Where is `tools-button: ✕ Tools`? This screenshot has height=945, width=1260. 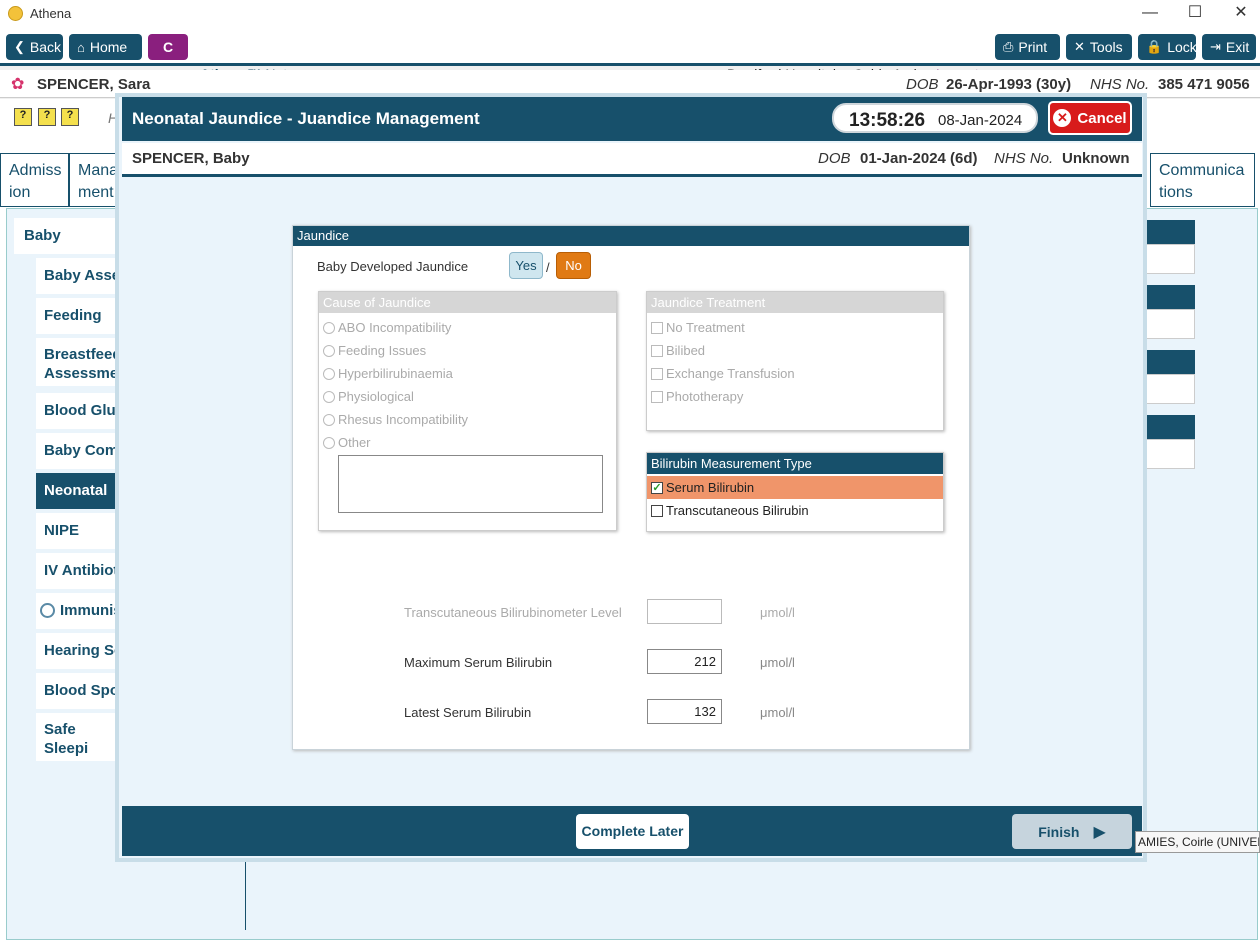
tools-button: ✕ Tools is located at coordinates (1099, 47).